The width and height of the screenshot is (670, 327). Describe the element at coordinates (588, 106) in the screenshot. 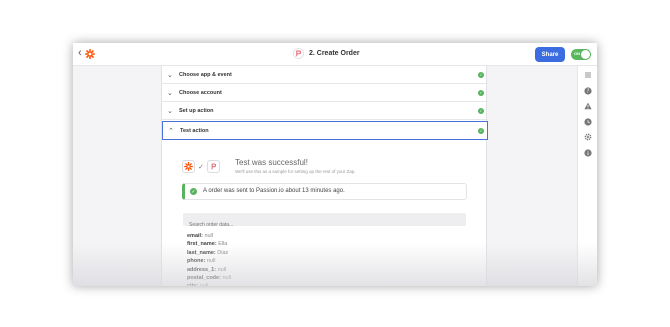

I see `warning-icon` at that location.